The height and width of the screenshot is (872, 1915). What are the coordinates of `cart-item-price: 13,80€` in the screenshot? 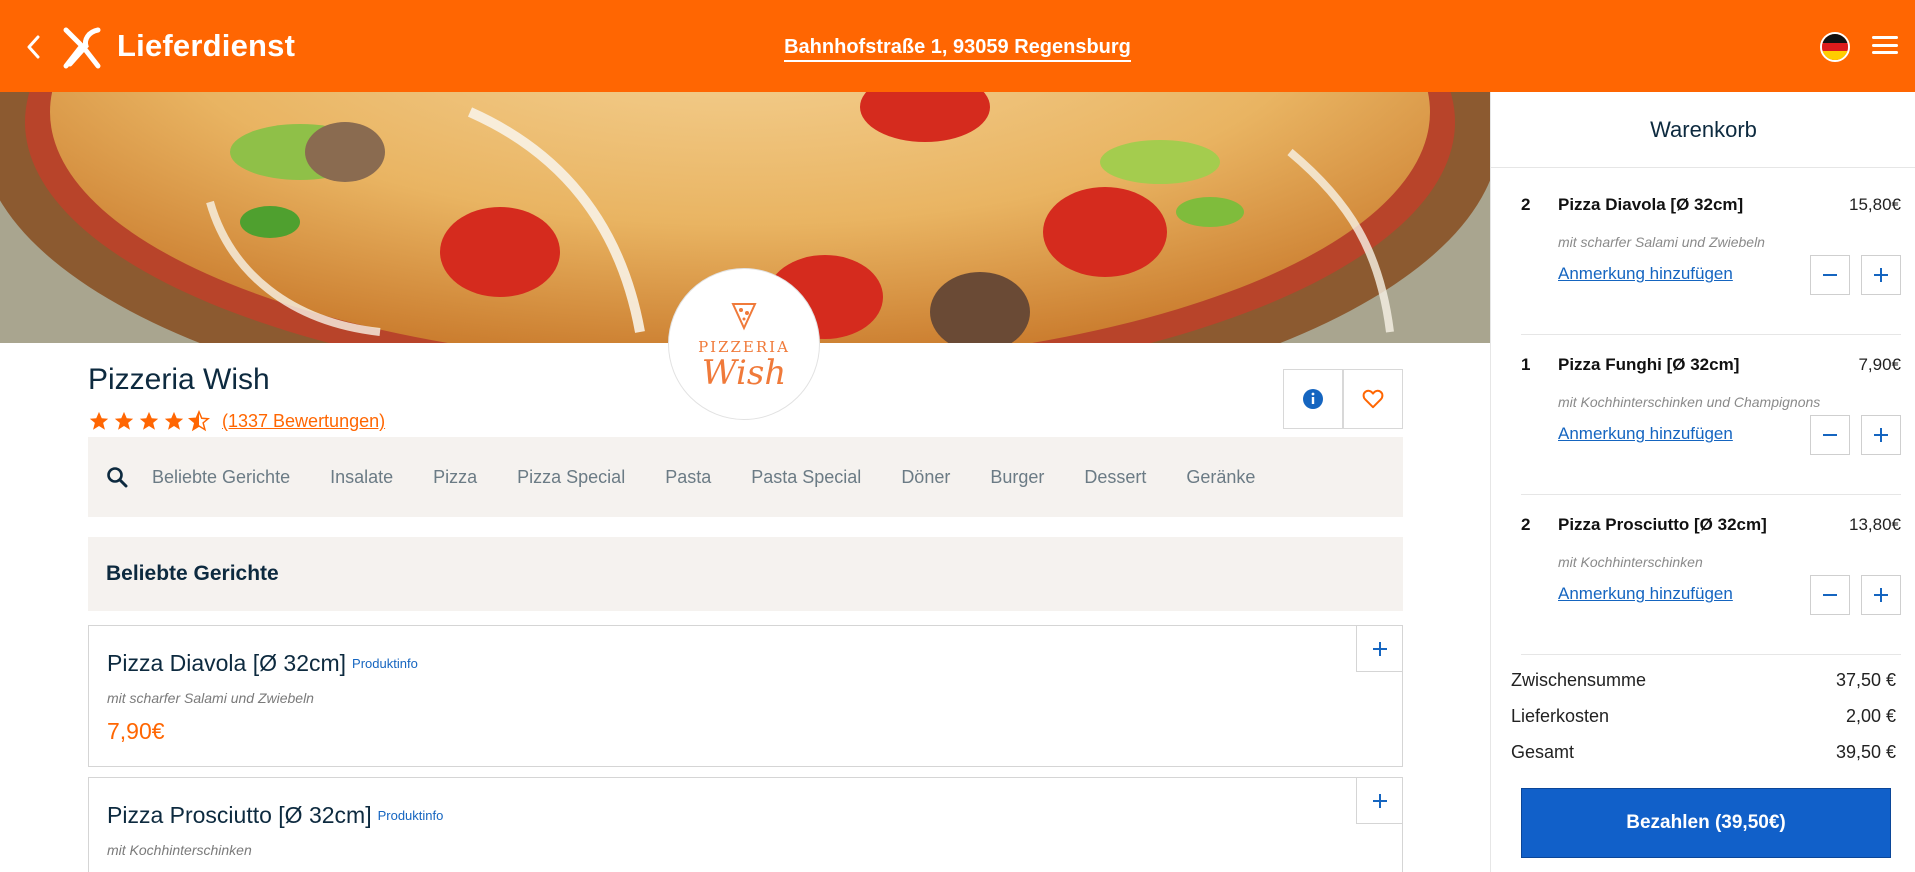 It's located at (1875, 524).